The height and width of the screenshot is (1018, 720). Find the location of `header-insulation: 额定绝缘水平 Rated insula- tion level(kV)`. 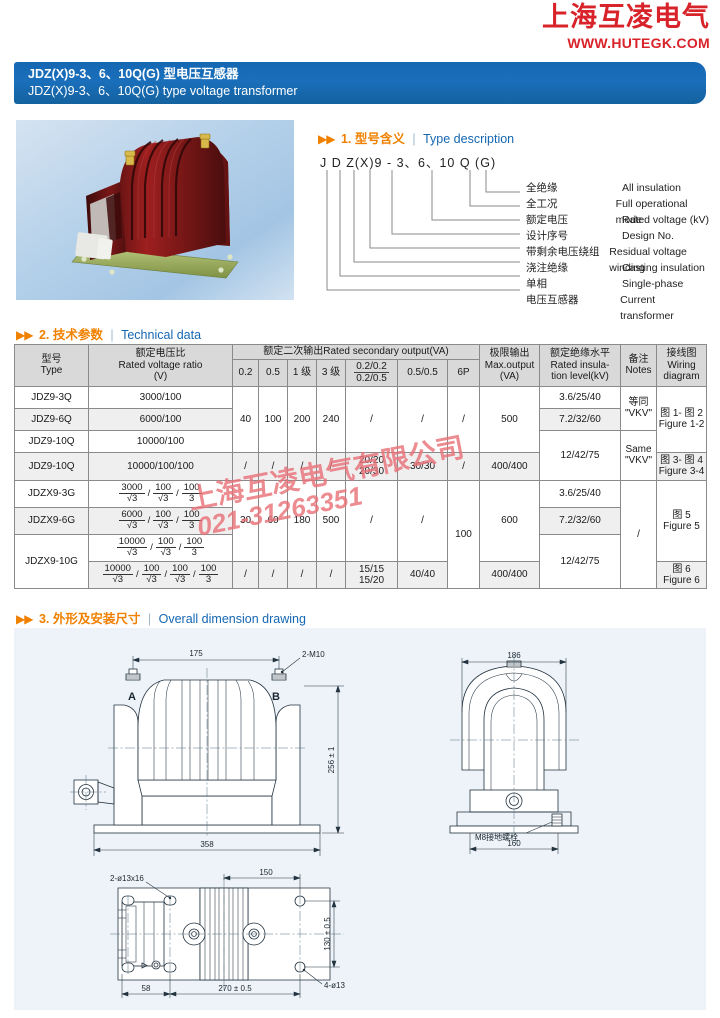

header-insulation: 额定绝缘水平 Rated insula- tion level(kV) is located at coordinates (580, 365).